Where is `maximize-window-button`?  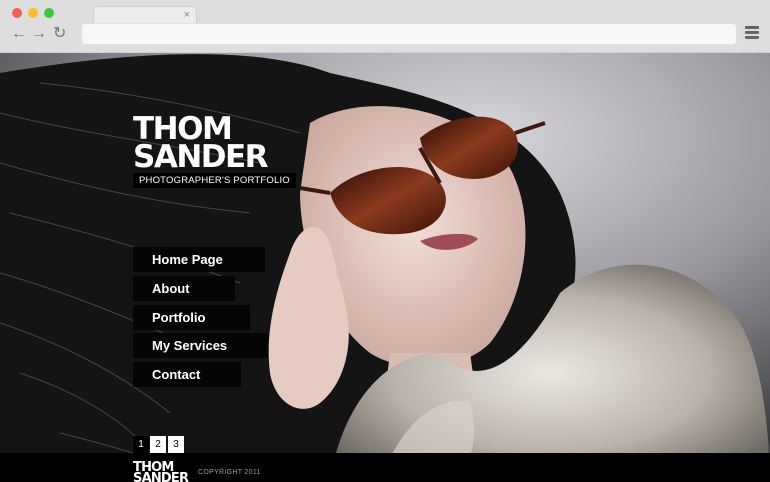
maximize-window-button is located at coordinates (49, 13).